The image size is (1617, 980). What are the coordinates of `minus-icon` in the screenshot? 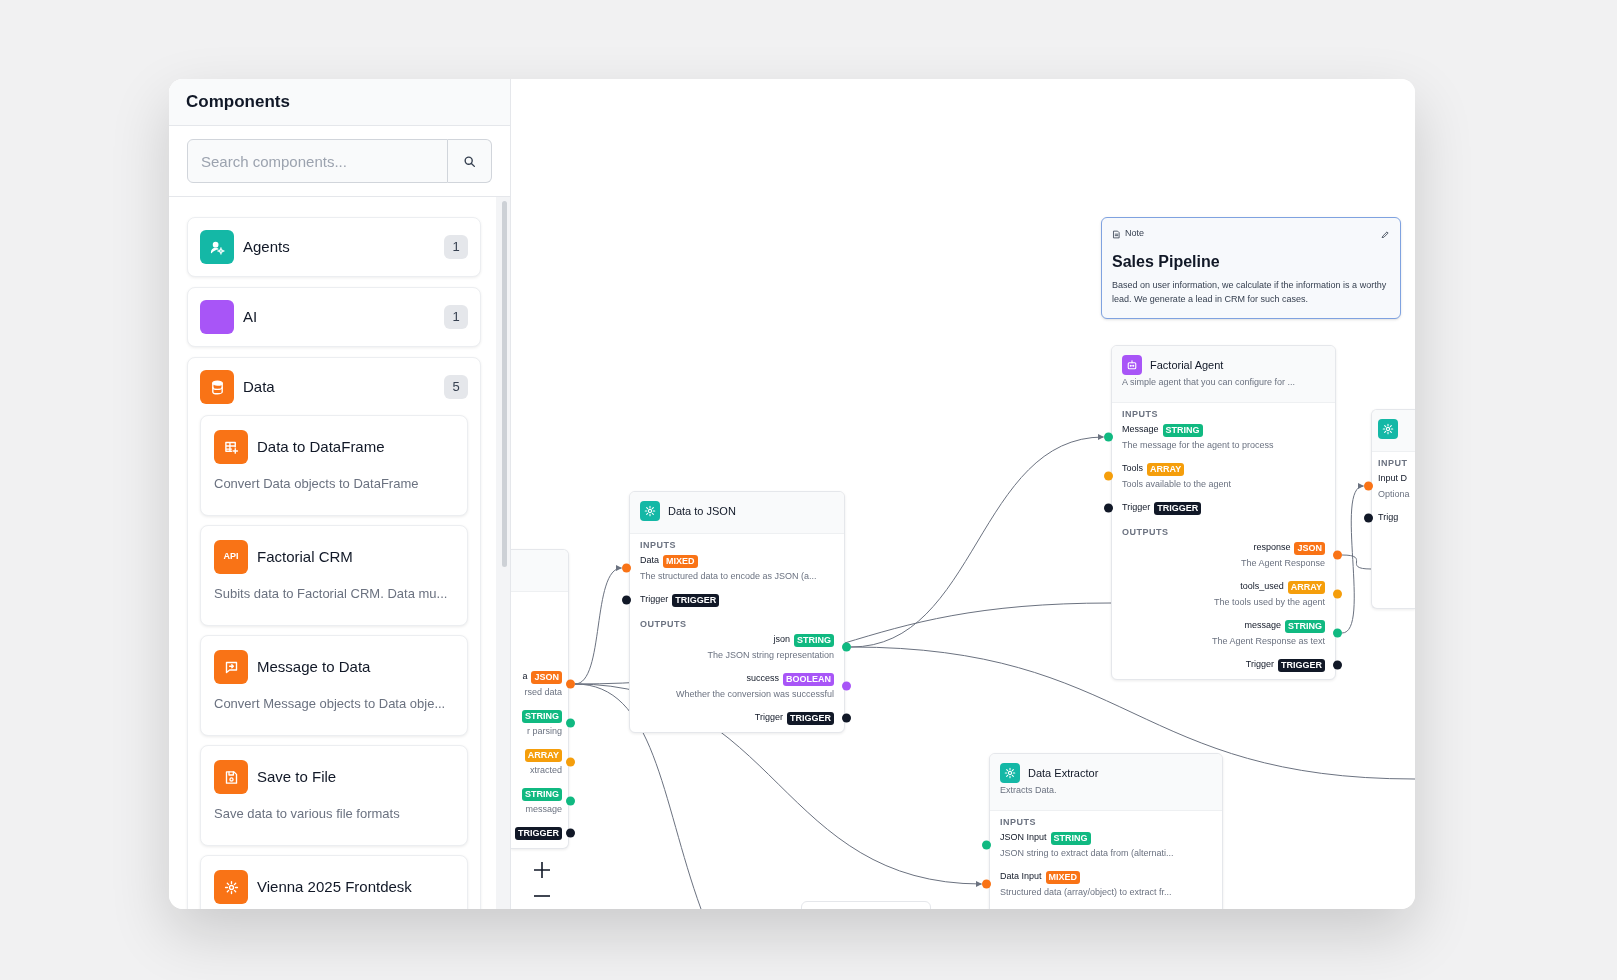 It's located at (541, 895).